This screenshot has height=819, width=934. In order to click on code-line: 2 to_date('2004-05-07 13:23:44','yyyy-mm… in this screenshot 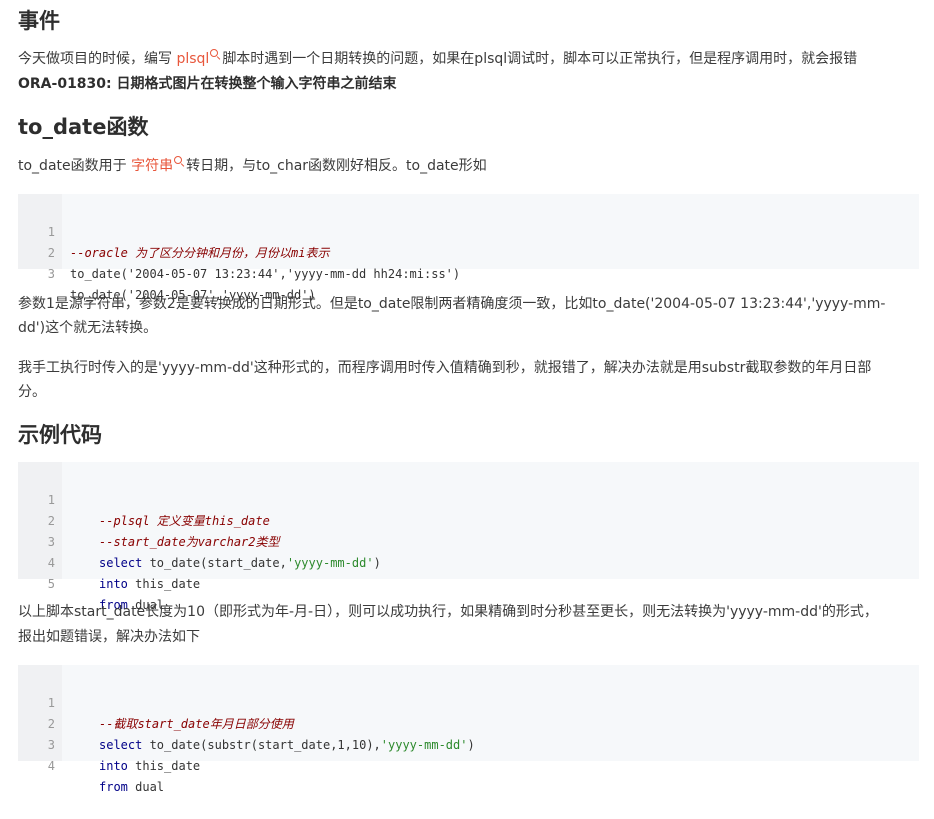, I will do `click(468, 251)`.